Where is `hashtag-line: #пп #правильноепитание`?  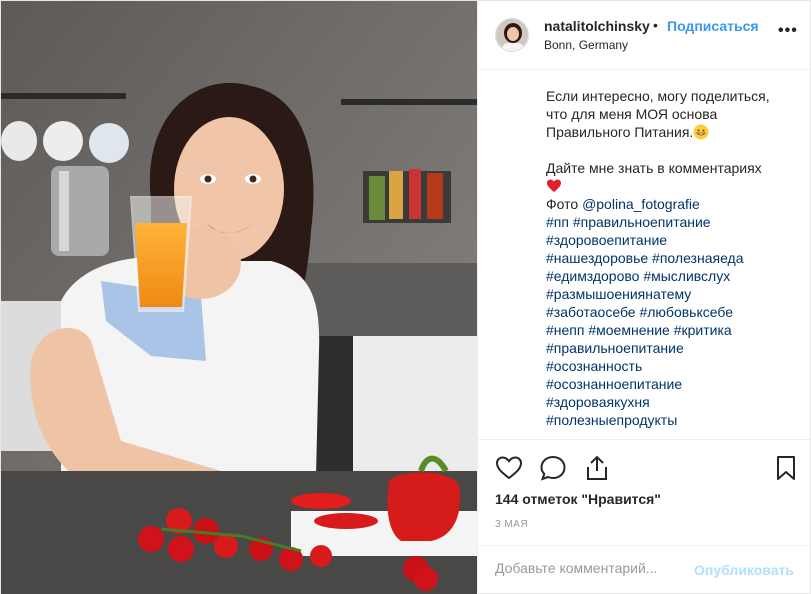 hashtag-line: #пп #правильноепитание is located at coordinates (673, 222).